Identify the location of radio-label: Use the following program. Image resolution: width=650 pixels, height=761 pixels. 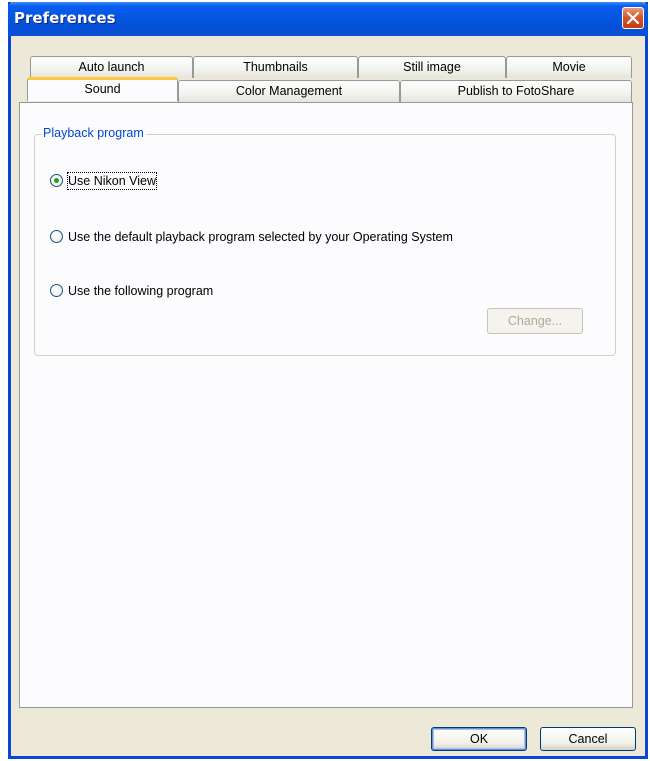
(141, 291).